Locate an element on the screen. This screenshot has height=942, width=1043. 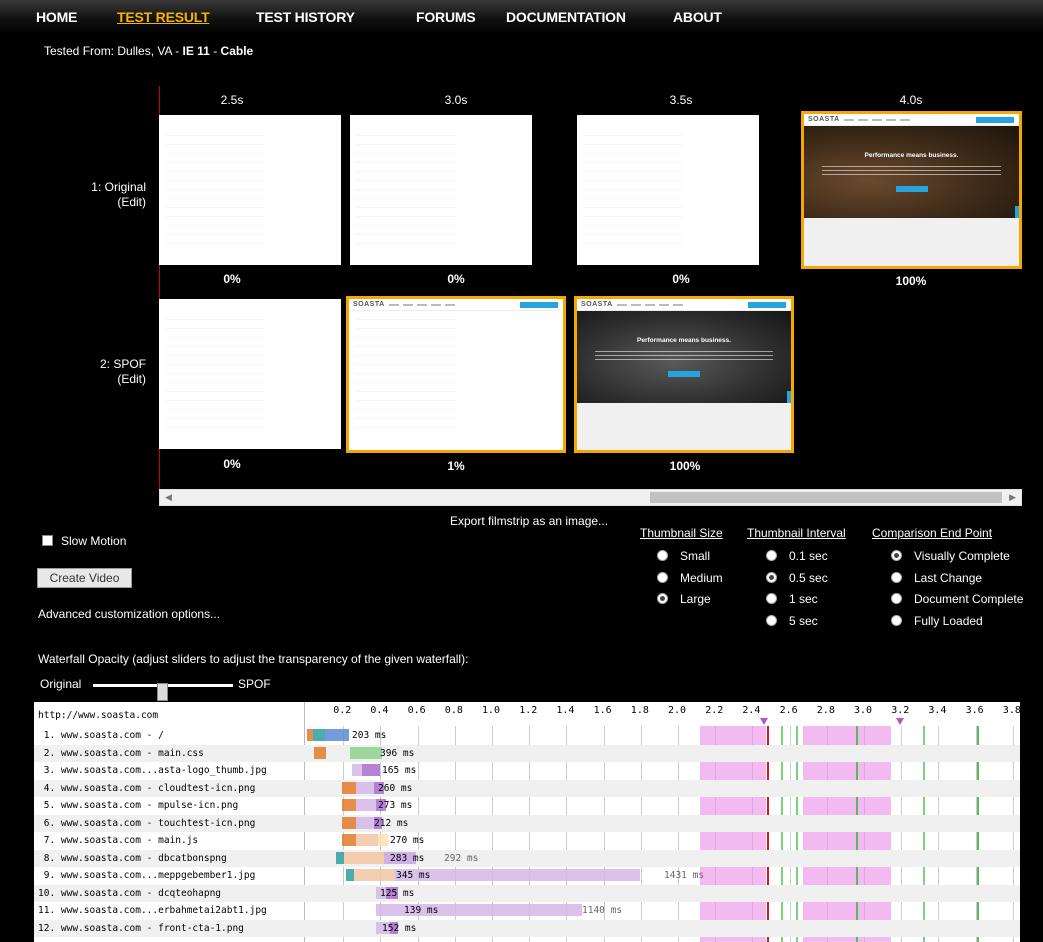
waterfall-request-name: 6. www.soasta.com - touchtest-icn.png is located at coordinates (147, 823).